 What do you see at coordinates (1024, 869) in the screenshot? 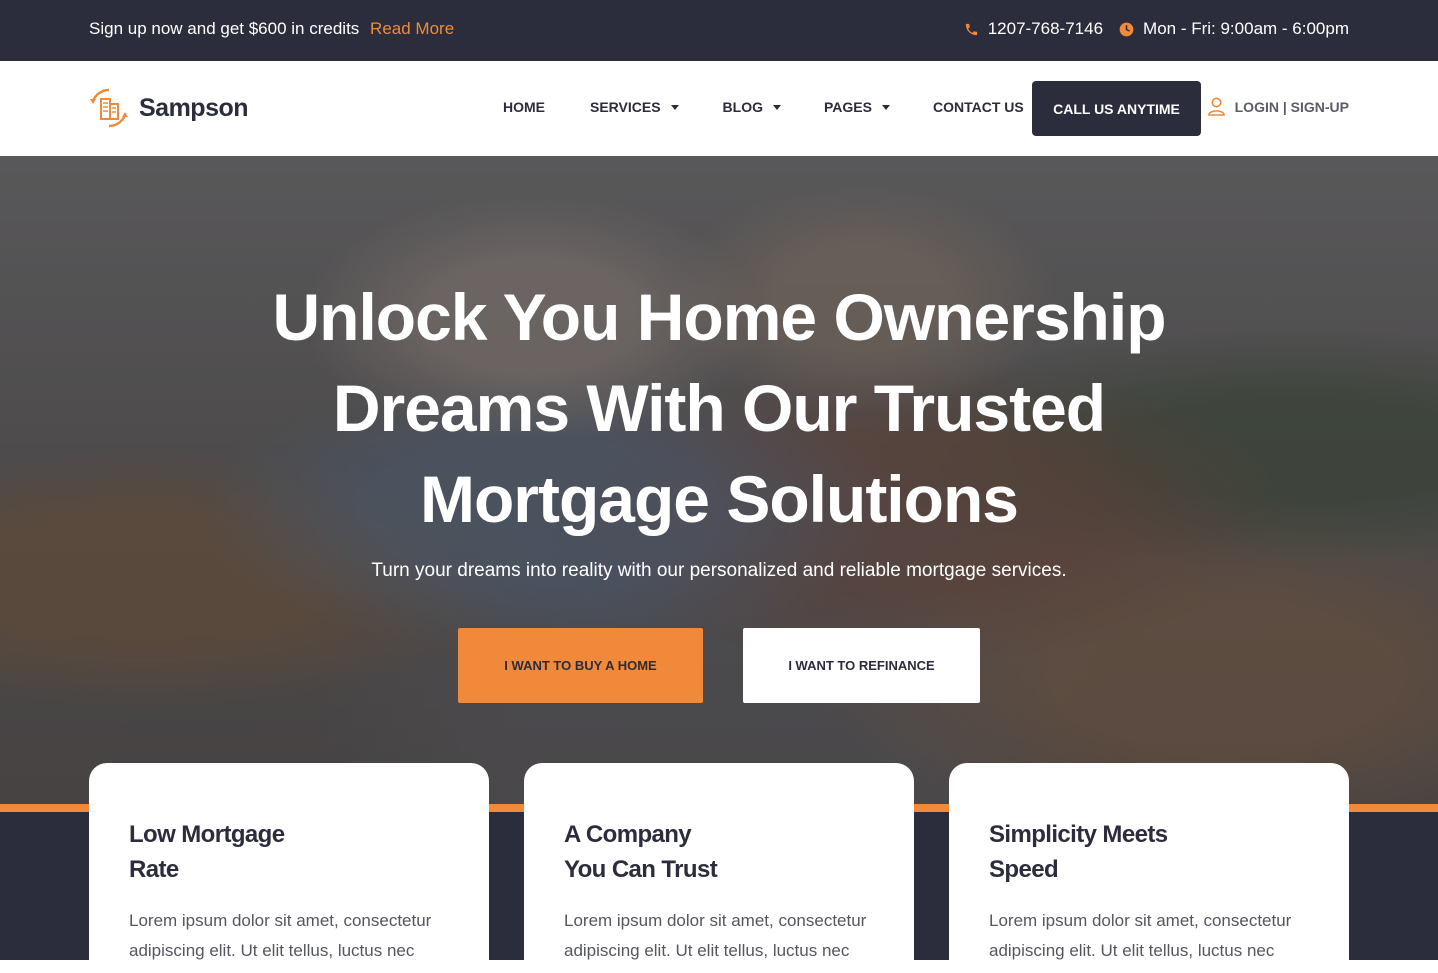
I see `feature-title-line: Speed` at bounding box center [1024, 869].